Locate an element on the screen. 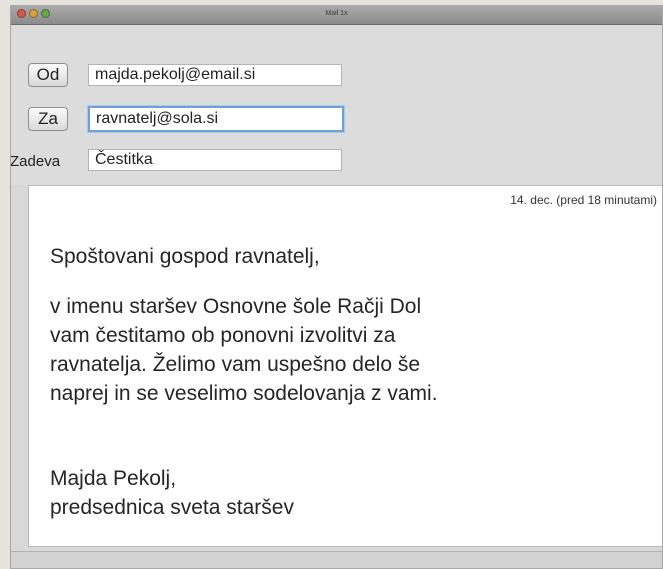 The image size is (663, 569). window-title: Mail 1x is located at coordinates (336, 13).